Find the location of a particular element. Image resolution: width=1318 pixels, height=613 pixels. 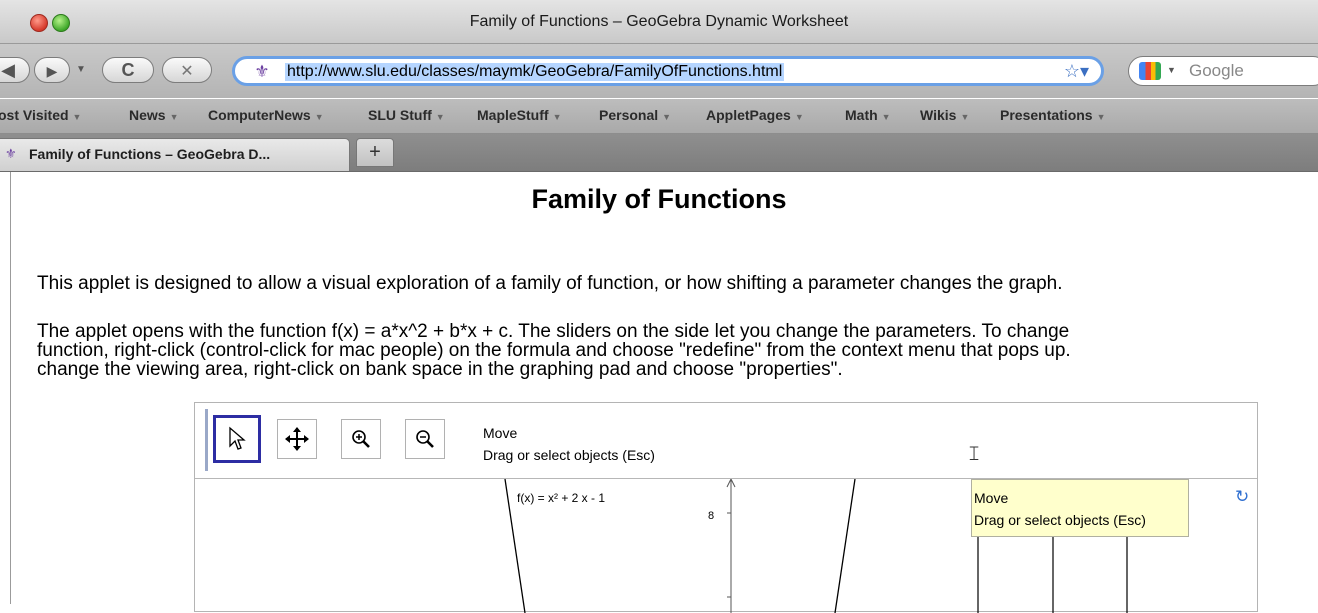

bookmark-slu-stuff: SLU Stuff ▼ is located at coordinates (406, 115).